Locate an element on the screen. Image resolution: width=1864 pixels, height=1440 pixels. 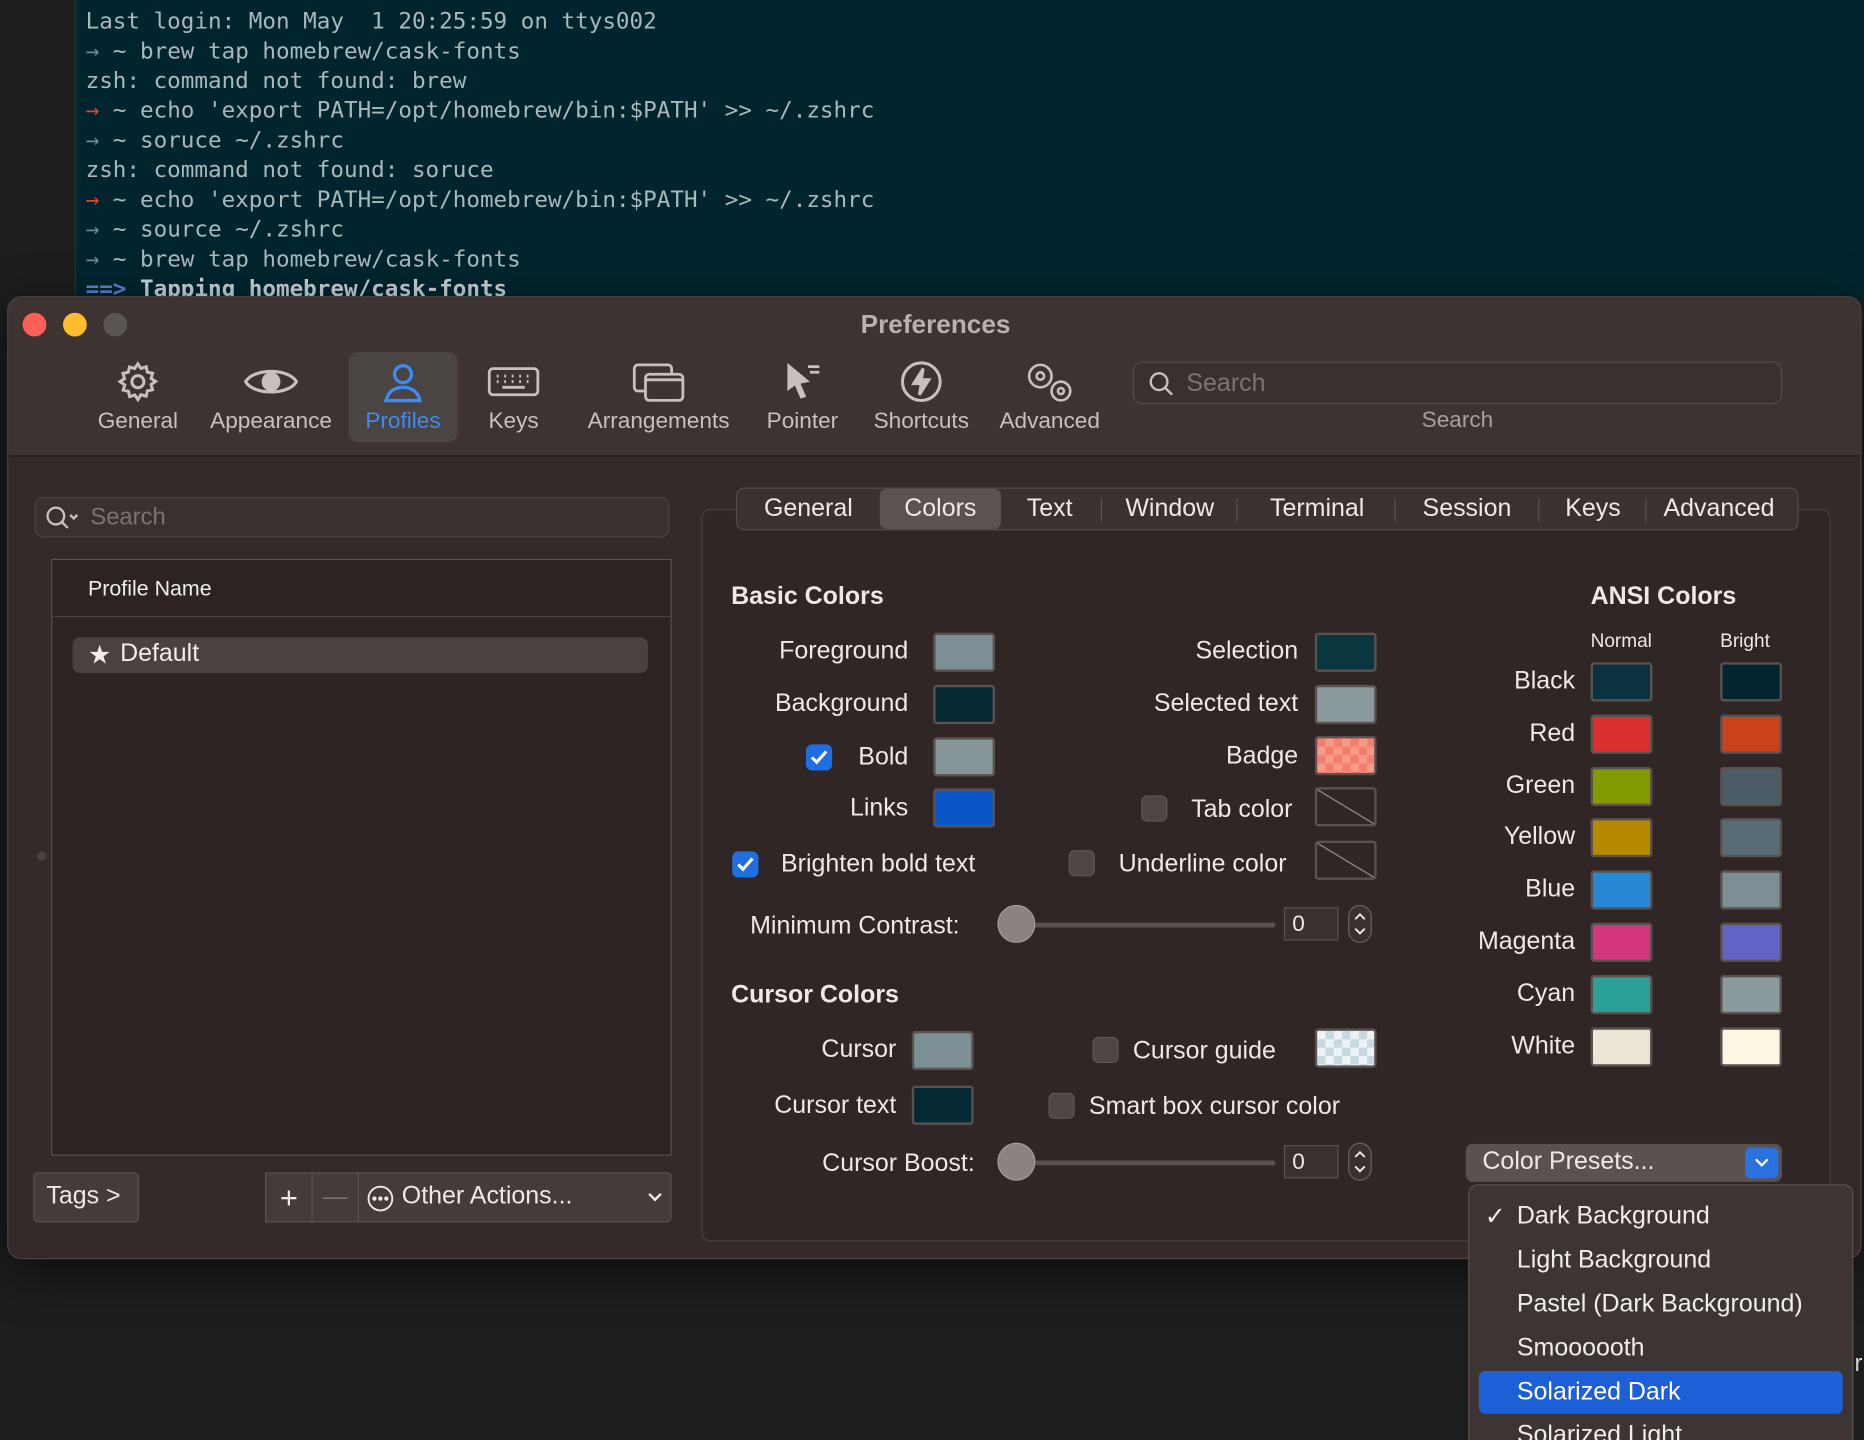
ansi-cyan-label: Cyan is located at coordinates (1546, 993).